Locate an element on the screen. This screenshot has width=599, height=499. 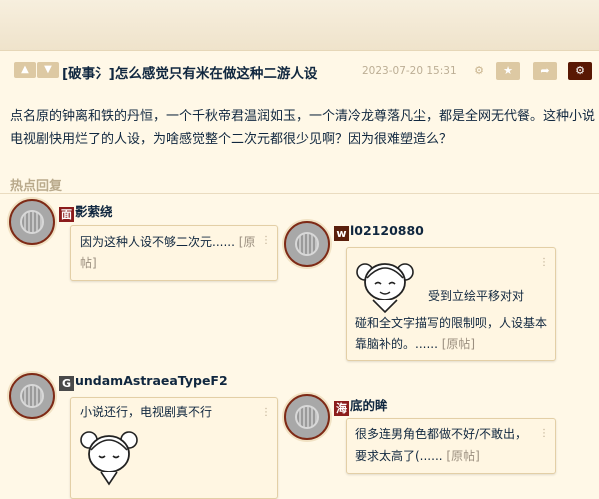
settings-button: ⚙ is located at coordinates (580, 71).